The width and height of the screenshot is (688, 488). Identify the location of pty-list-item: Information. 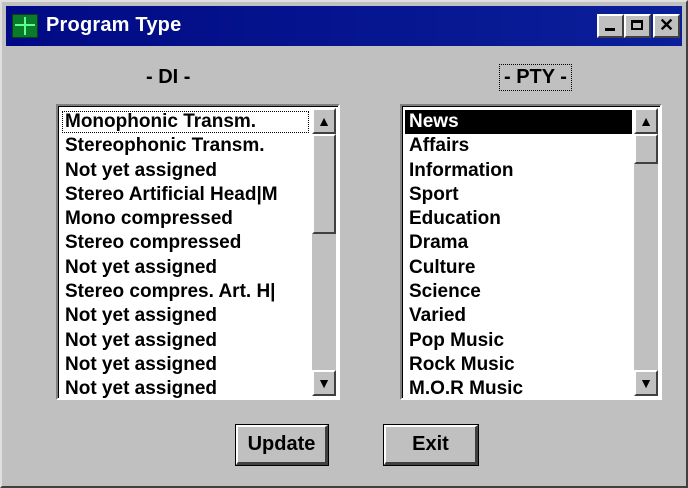
(518, 171).